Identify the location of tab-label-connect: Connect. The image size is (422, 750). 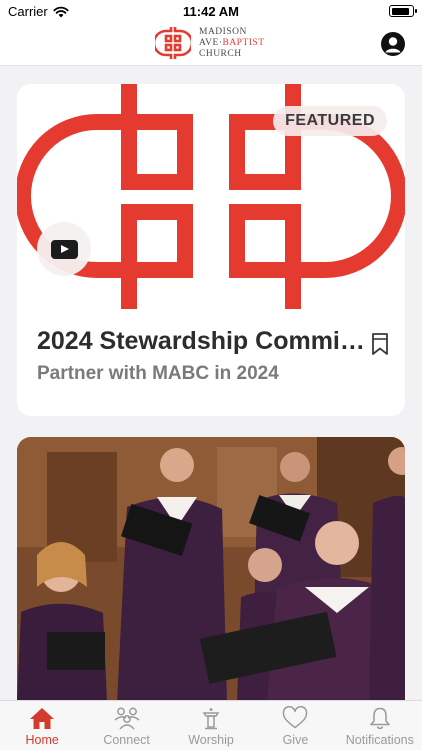
(126, 740).